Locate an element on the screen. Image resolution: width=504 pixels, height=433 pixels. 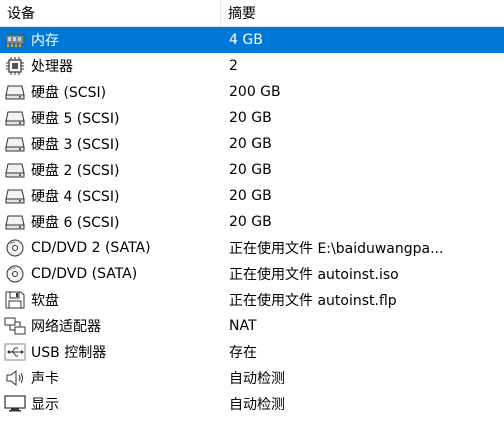
device-row: 软盘 正在使用文件 autoinst.flp is located at coordinates (252, 300).